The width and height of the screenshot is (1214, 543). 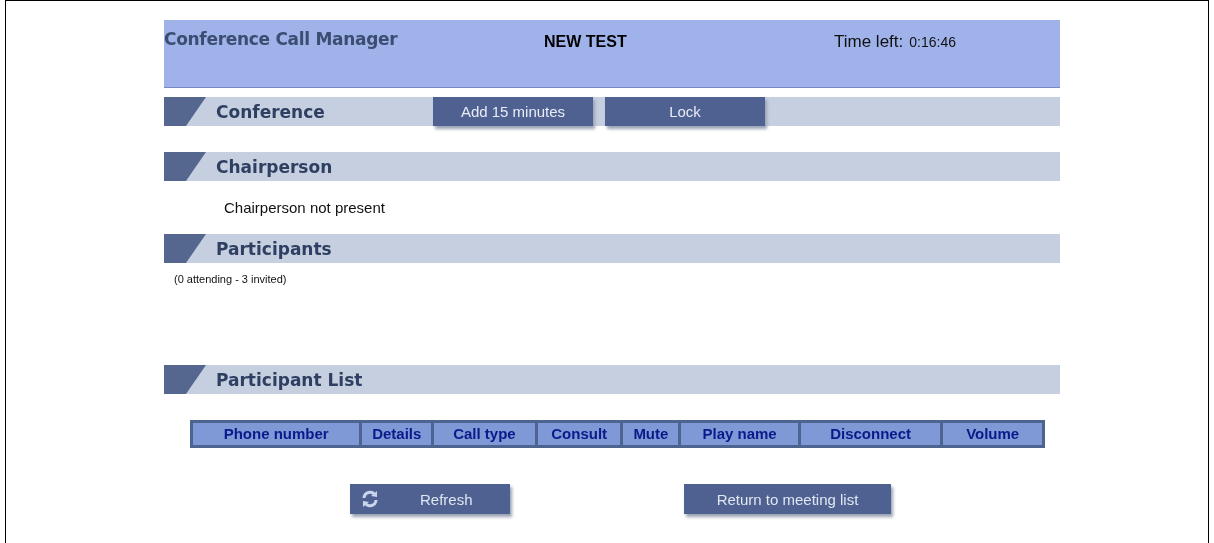 What do you see at coordinates (869, 42) in the screenshot?
I see `time-left-label: Time left:` at bounding box center [869, 42].